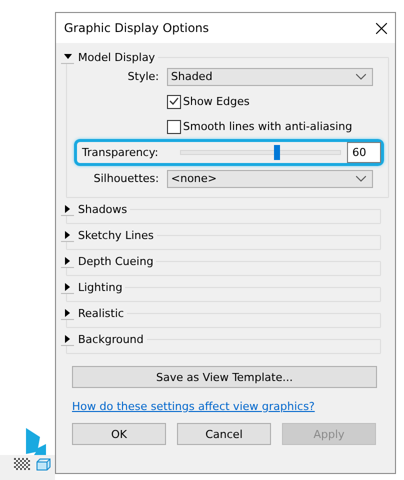 Image resolution: width=404 pixels, height=480 pixels. I want to click on silhouettes-dropdown: <none>, so click(270, 179).